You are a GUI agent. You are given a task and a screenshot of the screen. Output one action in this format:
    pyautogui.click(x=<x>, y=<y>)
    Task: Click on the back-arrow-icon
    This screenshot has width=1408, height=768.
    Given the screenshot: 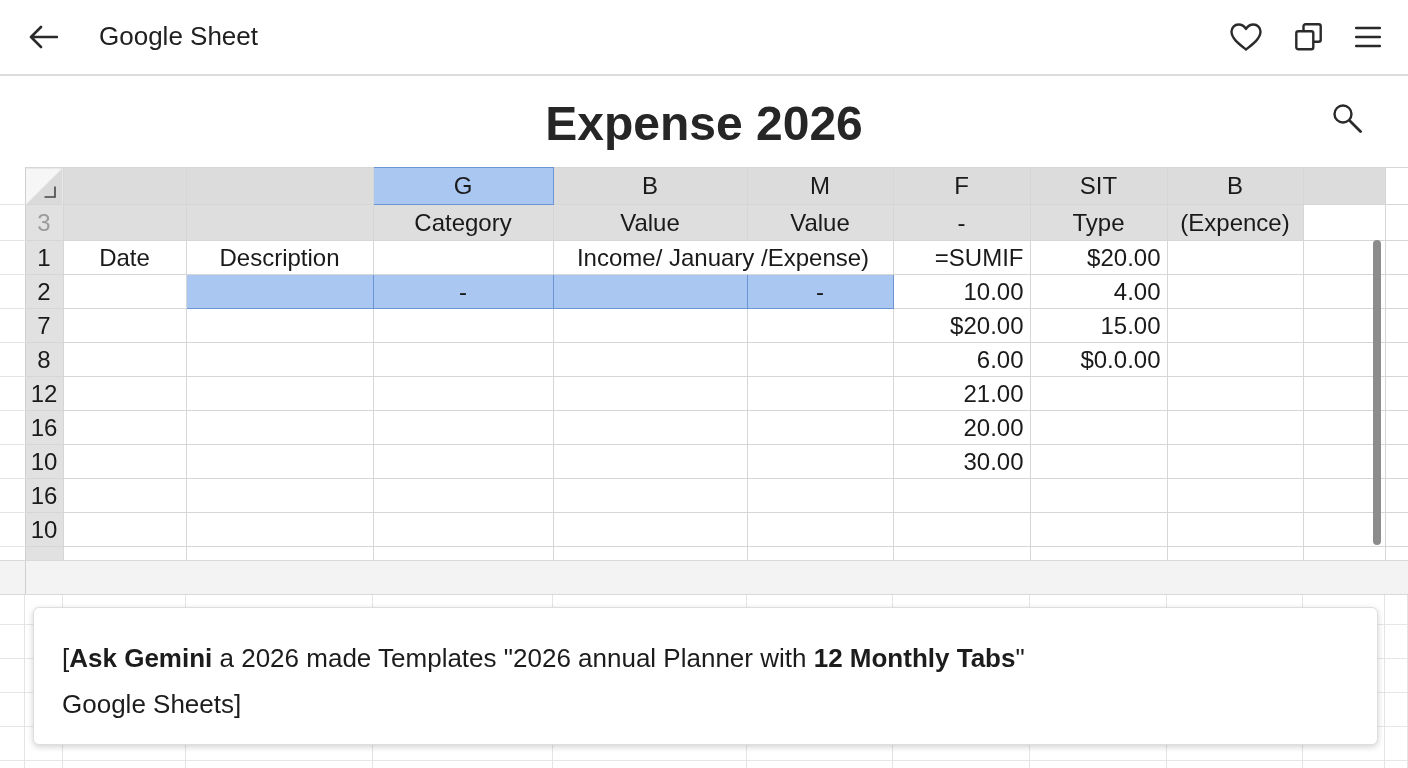 What is the action you would take?
    pyautogui.click(x=43, y=37)
    